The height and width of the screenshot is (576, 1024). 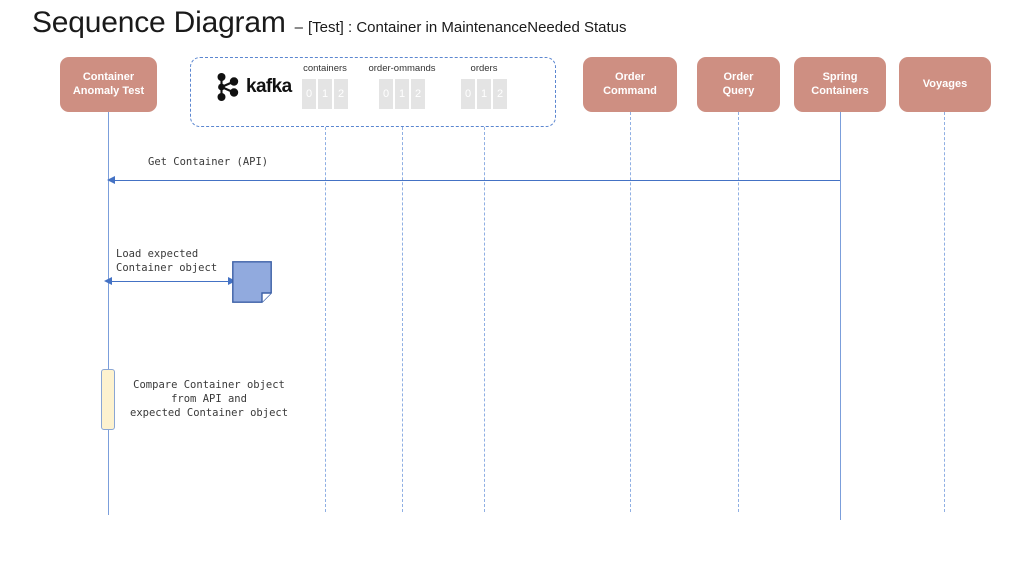 I want to click on message-line-get-container-api, so click(x=475, y=180).